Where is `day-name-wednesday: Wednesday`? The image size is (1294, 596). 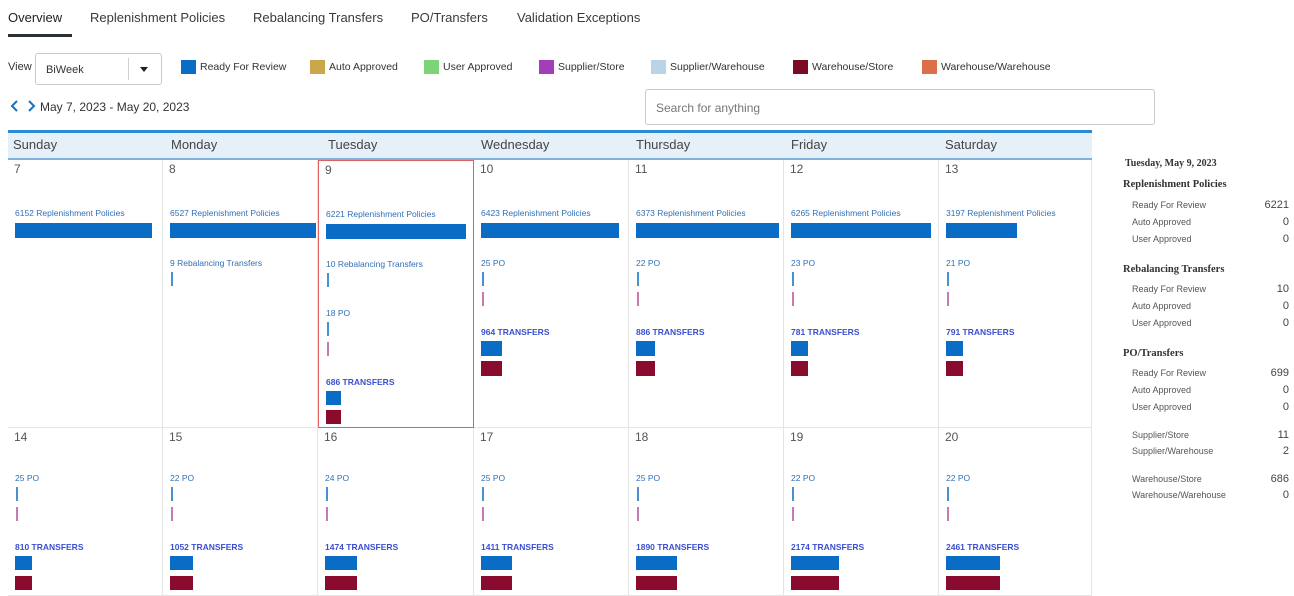 day-name-wednesday: Wednesday is located at coordinates (515, 144).